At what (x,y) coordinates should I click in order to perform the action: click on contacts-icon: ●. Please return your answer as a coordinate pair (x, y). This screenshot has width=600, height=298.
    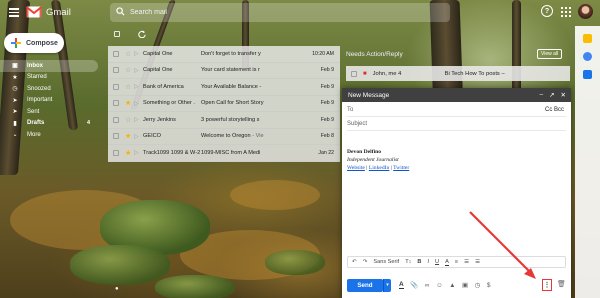
    Looking at the image, I should click on (117, 289).